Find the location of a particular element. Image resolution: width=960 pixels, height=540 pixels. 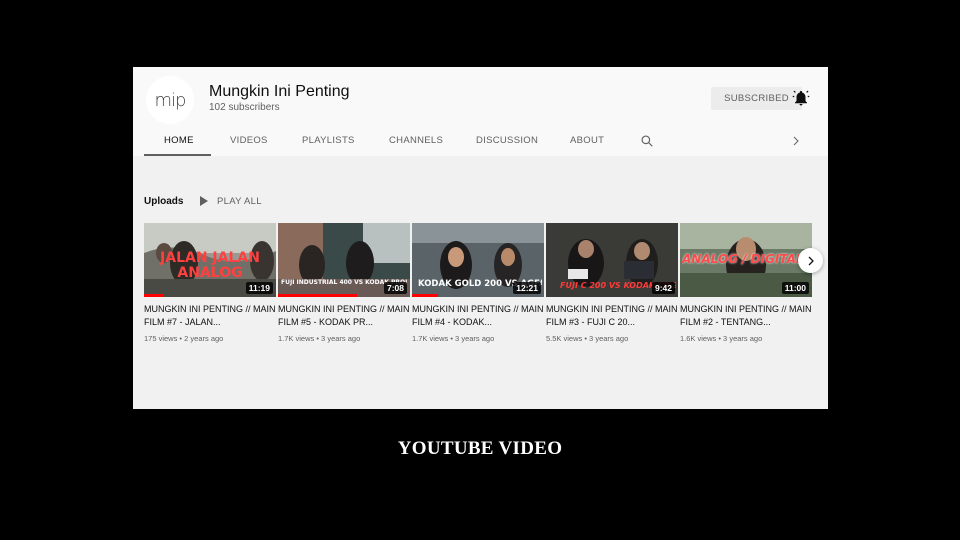

tab-videos: VIDEOS is located at coordinates (249, 140).